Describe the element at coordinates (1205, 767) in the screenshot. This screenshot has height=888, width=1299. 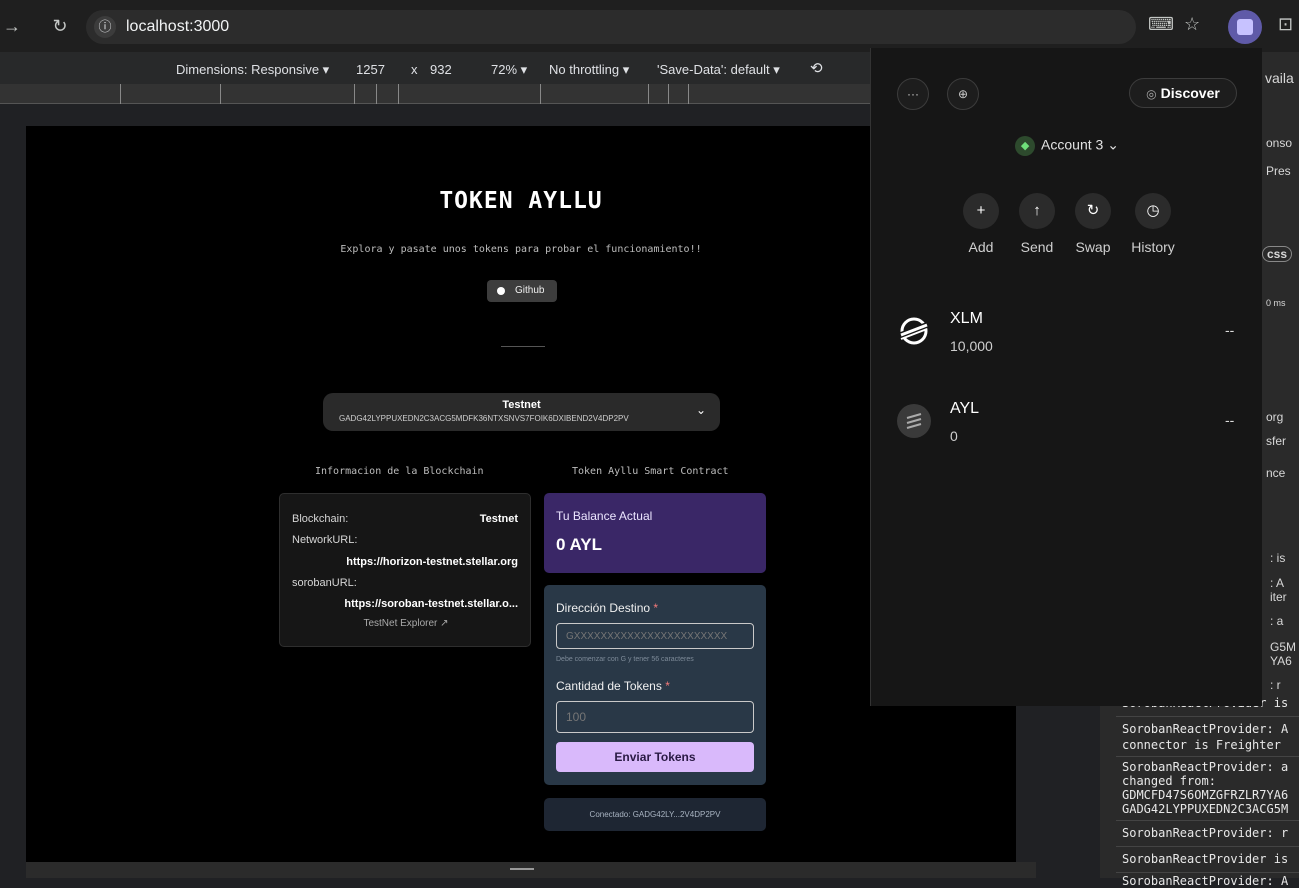
I see `console-line: SorobanReactProvider: a` at that location.